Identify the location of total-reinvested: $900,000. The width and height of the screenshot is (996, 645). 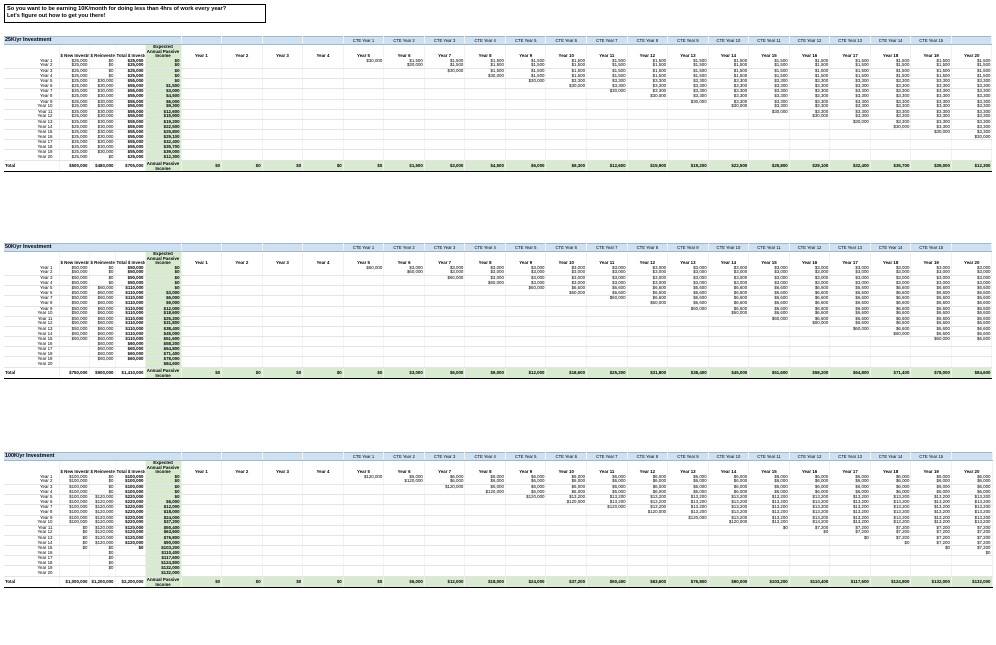
(102, 372).